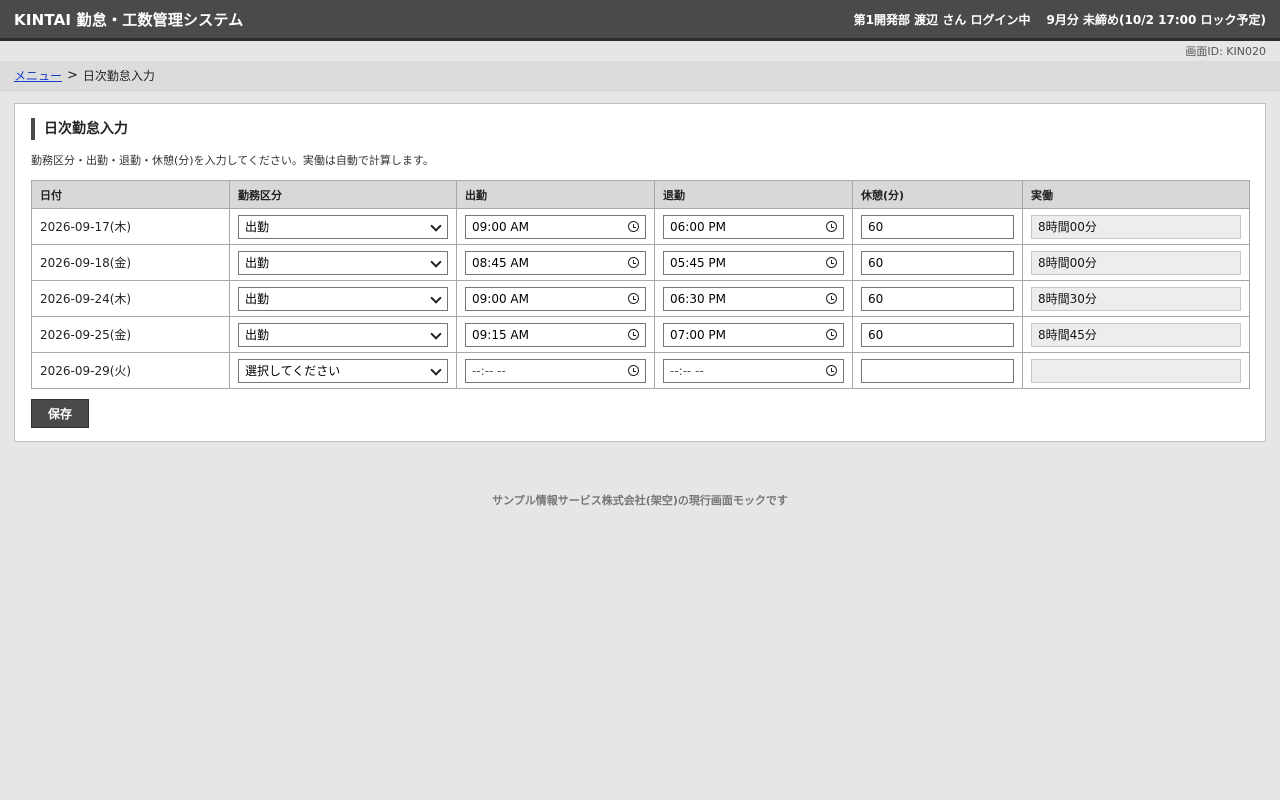  What do you see at coordinates (130, 298) in the screenshot?
I see `date-cell: 2026-09-24(木)` at bounding box center [130, 298].